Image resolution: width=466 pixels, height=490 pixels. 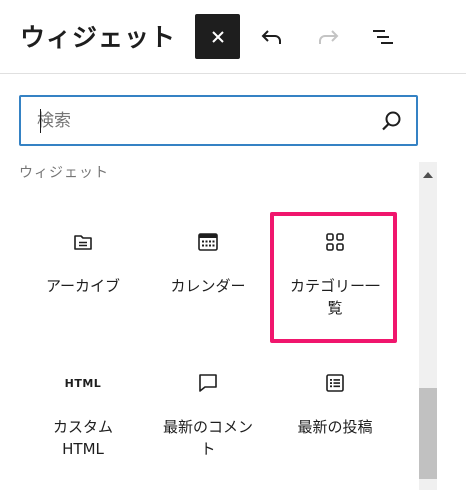 What do you see at coordinates (335, 404) in the screenshot?
I see `block-latest-posts: 最新の投稿` at bounding box center [335, 404].